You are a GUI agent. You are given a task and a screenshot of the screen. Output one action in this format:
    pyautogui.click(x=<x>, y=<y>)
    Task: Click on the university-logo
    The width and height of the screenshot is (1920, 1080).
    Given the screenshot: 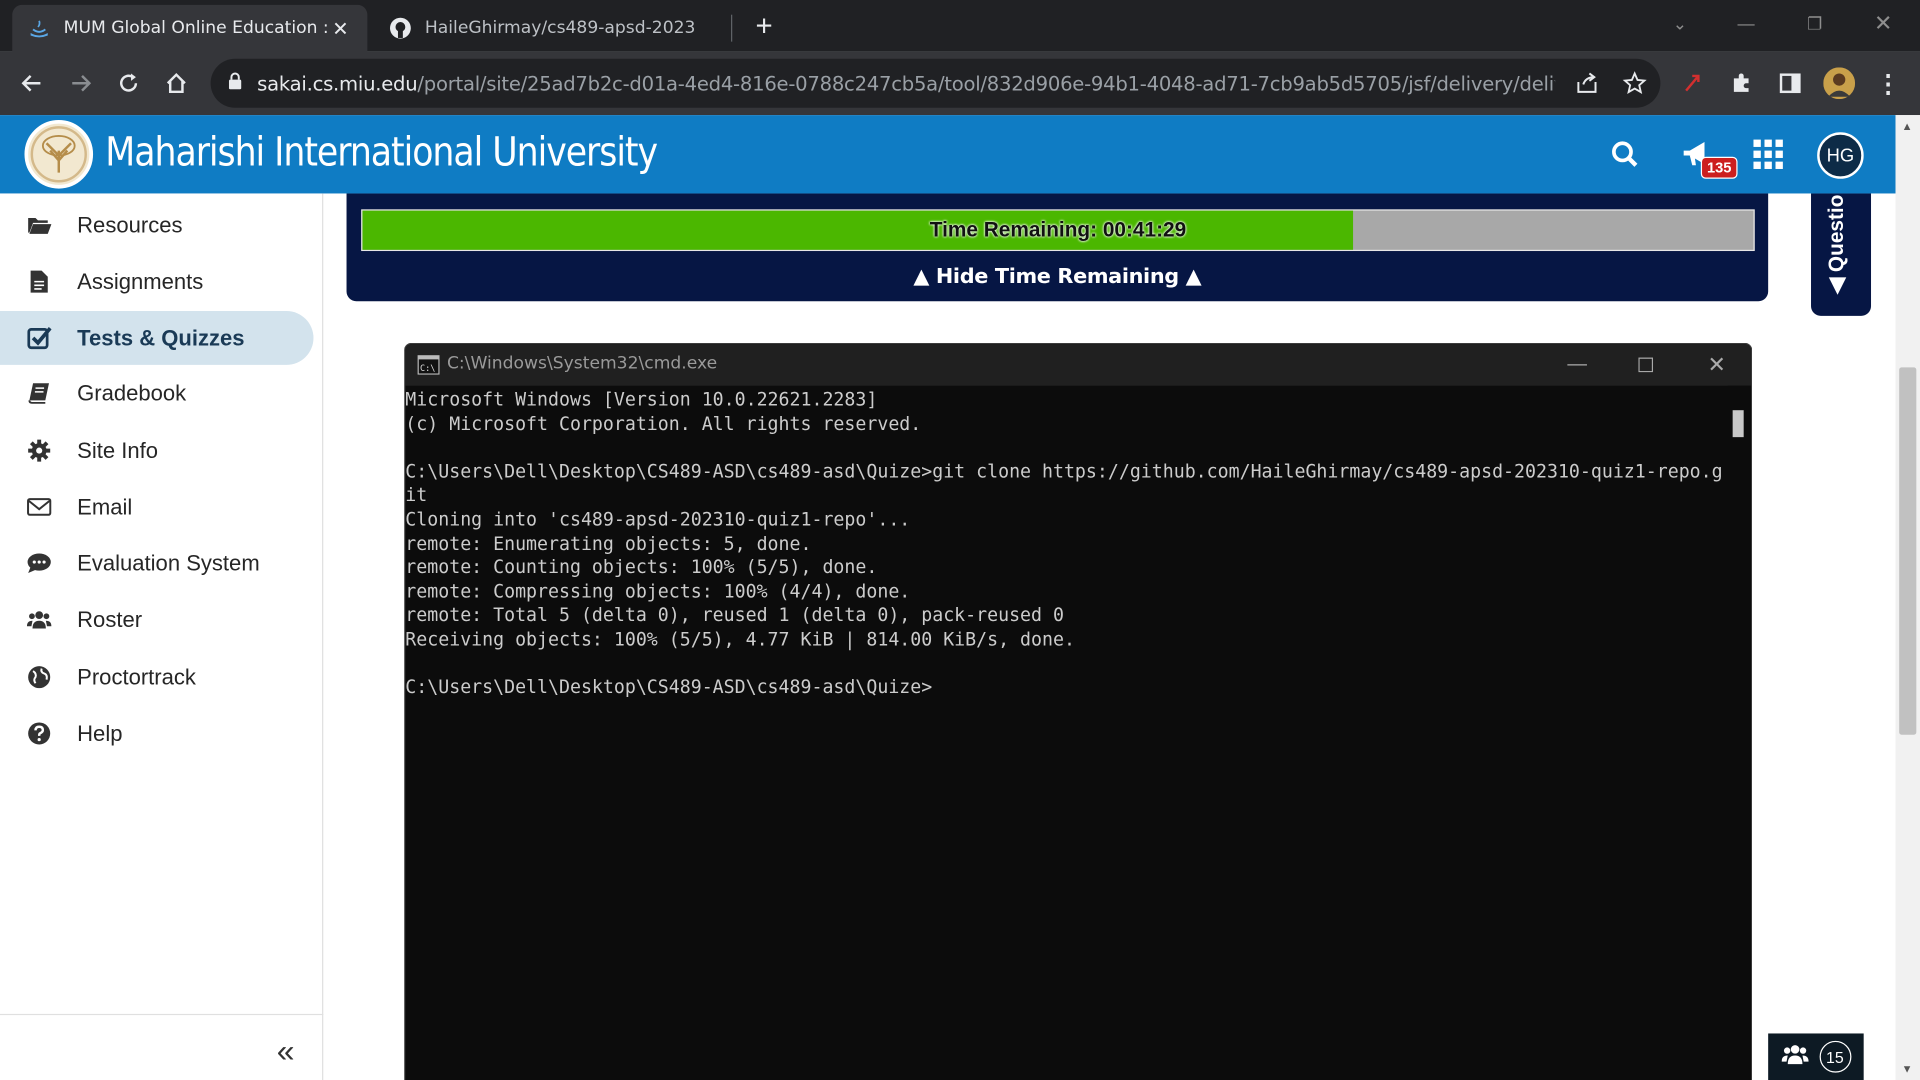 What is the action you would take?
    pyautogui.click(x=59, y=154)
    